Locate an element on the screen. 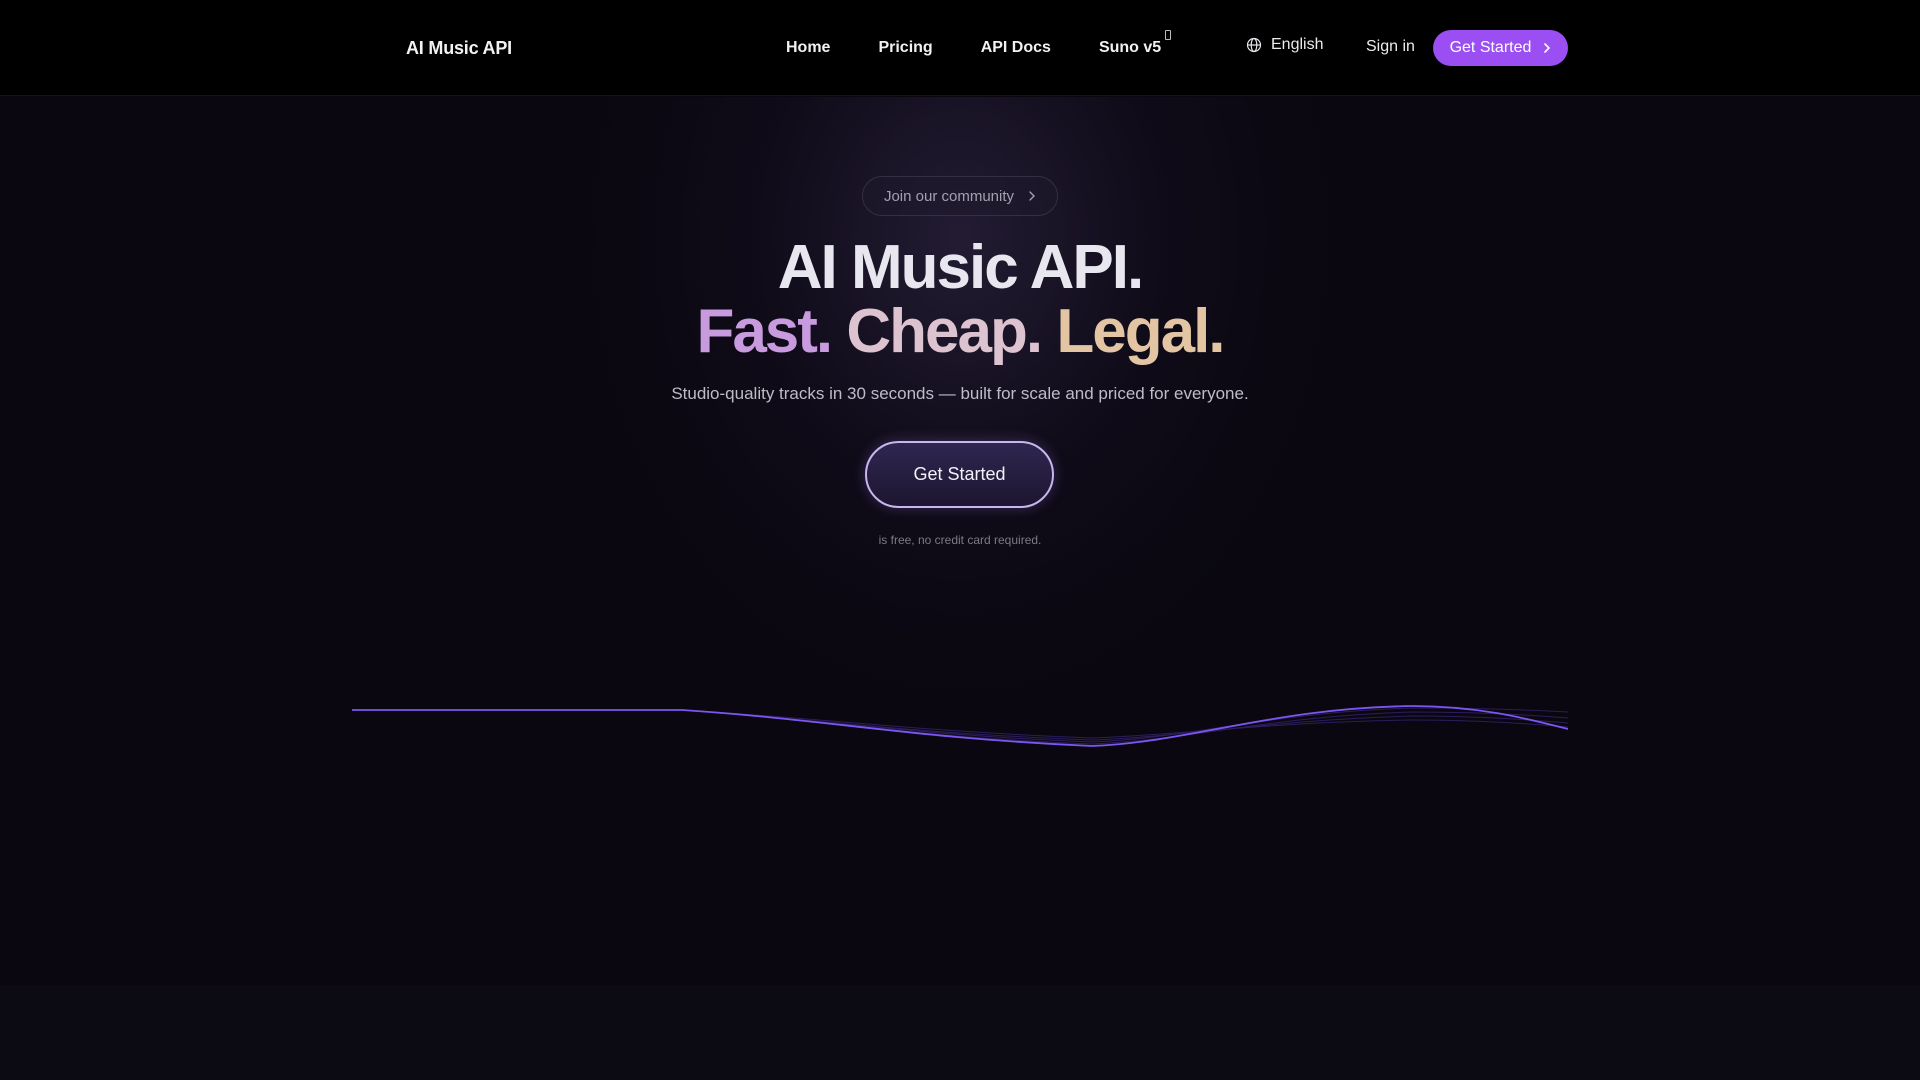  tagline-fast: Fast. is located at coordinates (764, 331).